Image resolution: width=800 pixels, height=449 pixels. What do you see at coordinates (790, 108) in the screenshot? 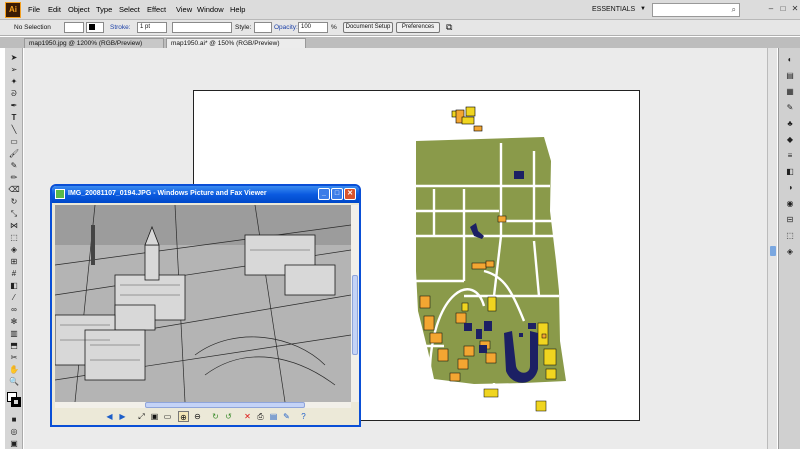
I see `brushes-icon: ✎` at bounding box center [790, 108].